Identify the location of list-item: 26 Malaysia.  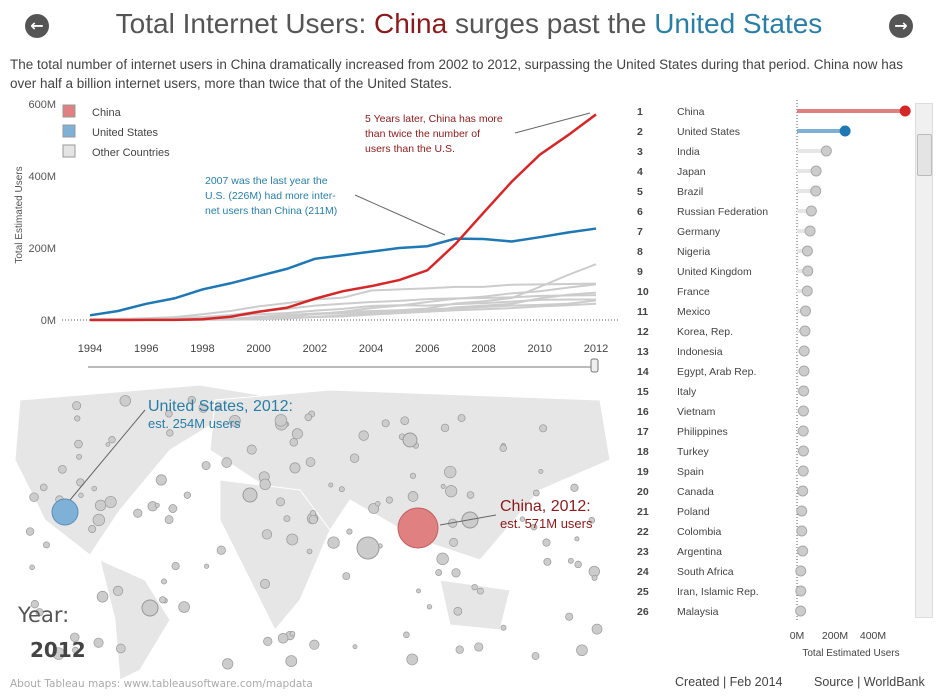
(722, 611).